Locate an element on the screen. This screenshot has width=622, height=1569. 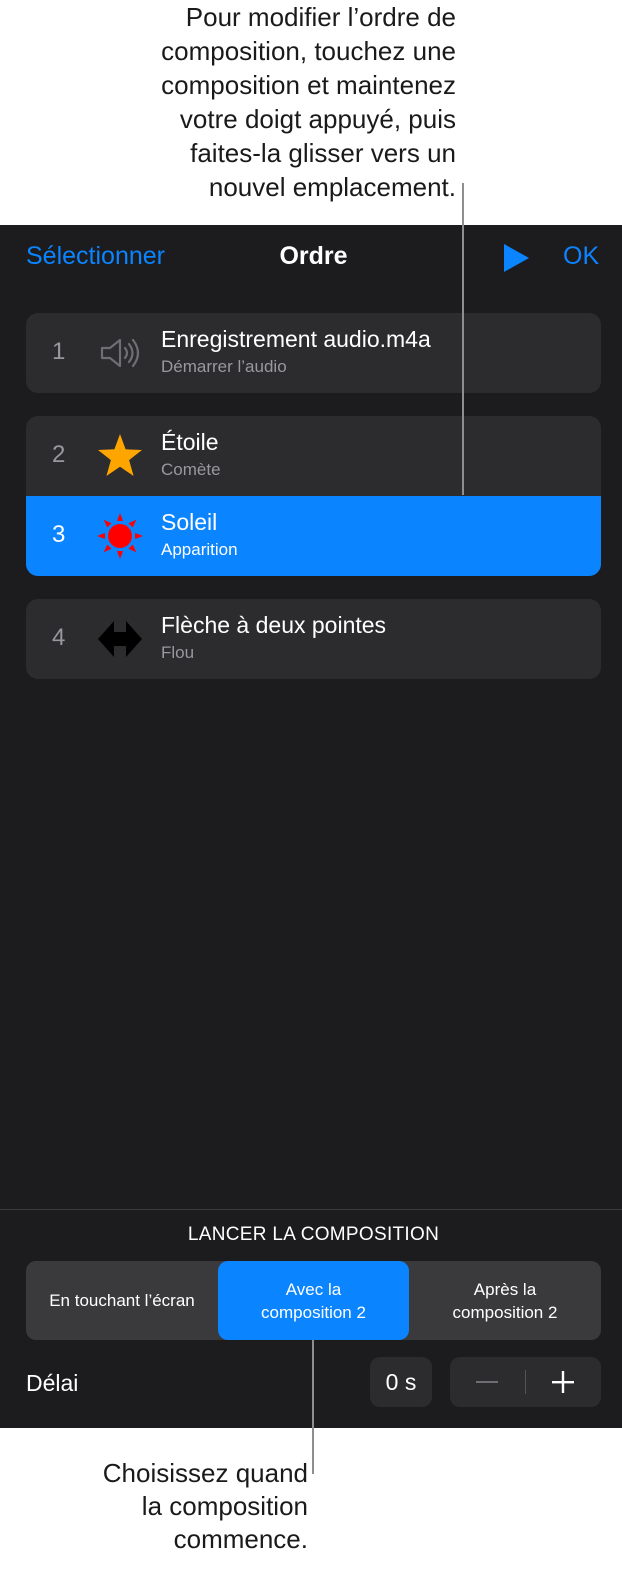
callout-line: composition, touchez une is located at coordinates (308, 51).